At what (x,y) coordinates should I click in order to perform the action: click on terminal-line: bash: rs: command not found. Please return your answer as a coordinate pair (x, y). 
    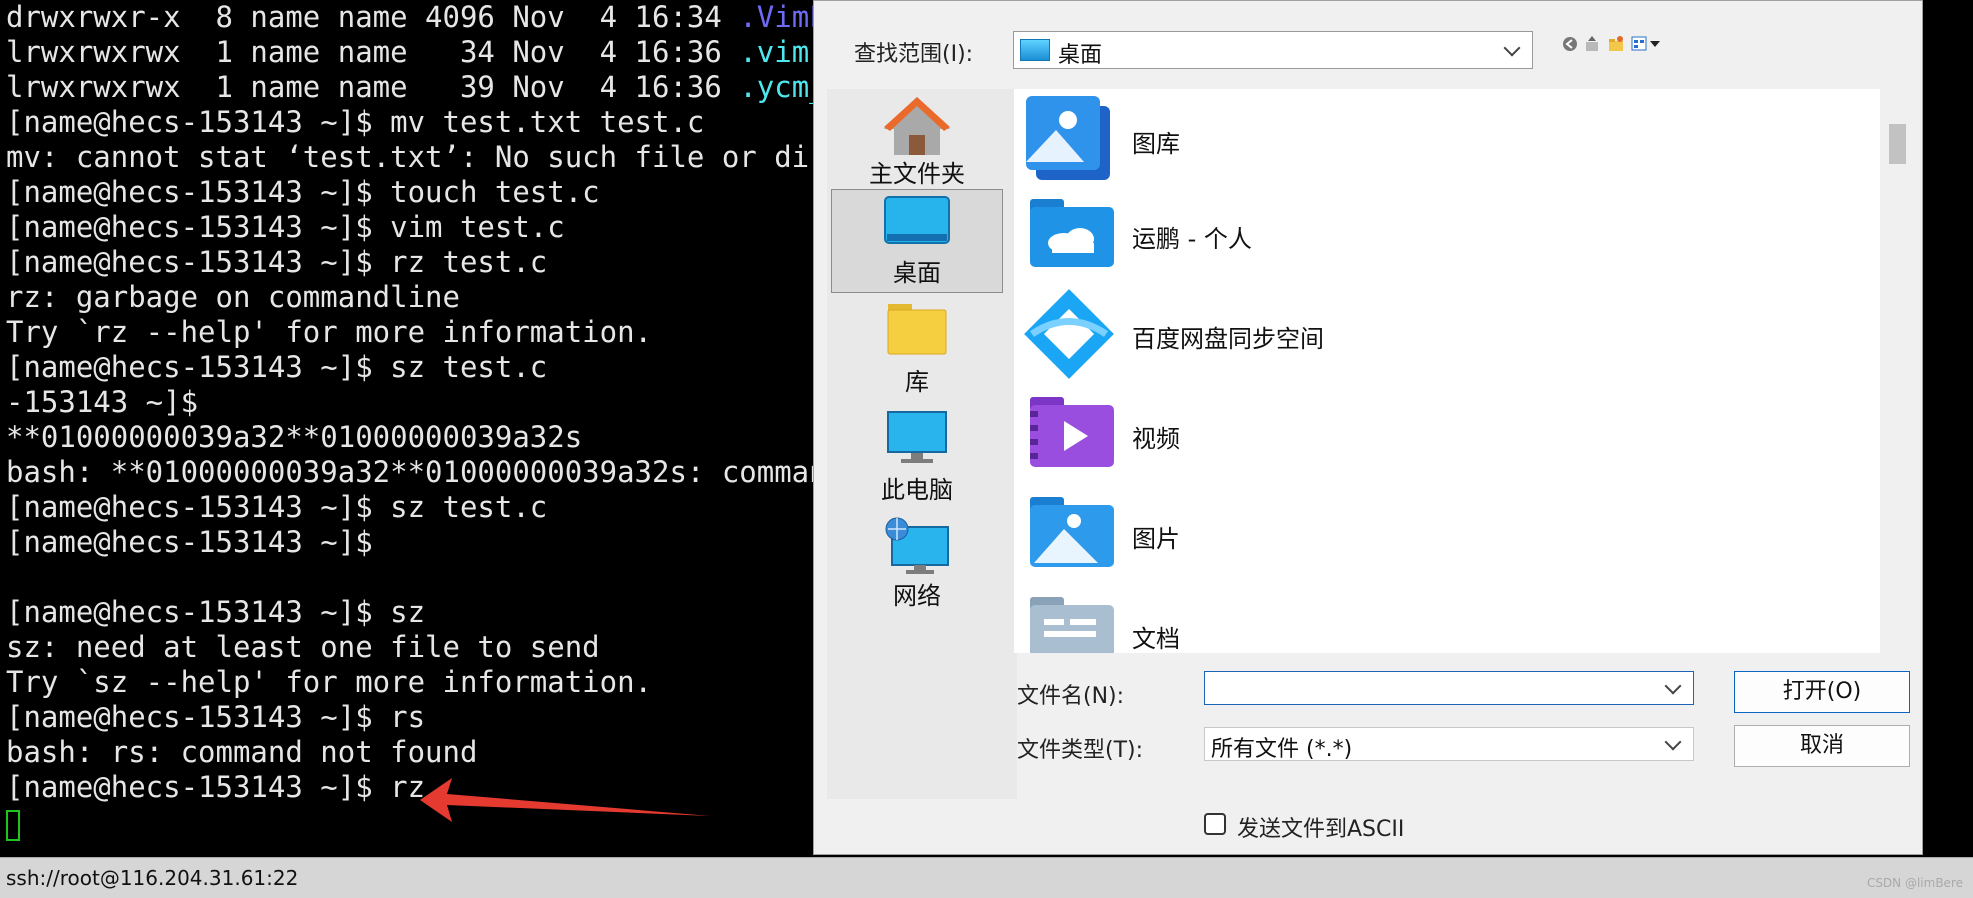
    Looking at the image, I should click on (241, 752).